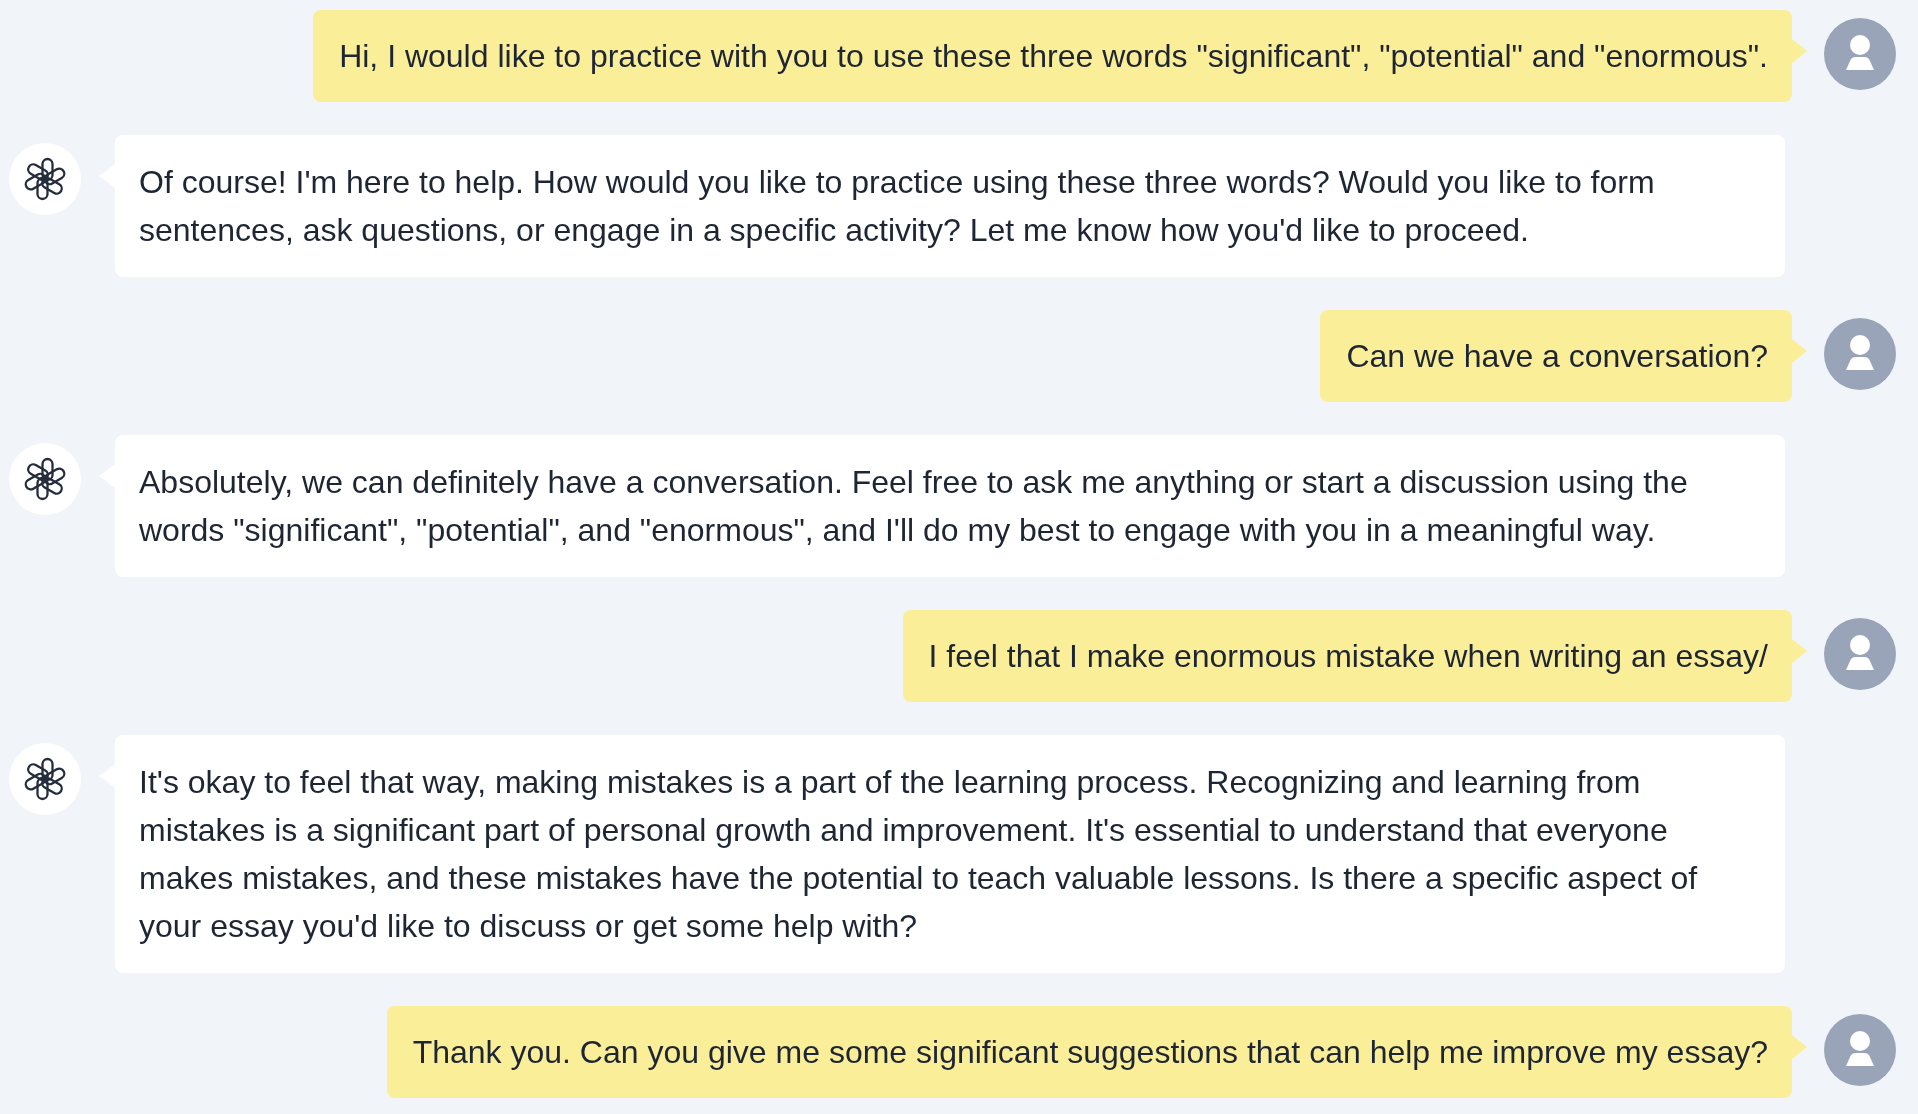  I want to click on user-message: Can we have a conversation?, so click(1556, 356).